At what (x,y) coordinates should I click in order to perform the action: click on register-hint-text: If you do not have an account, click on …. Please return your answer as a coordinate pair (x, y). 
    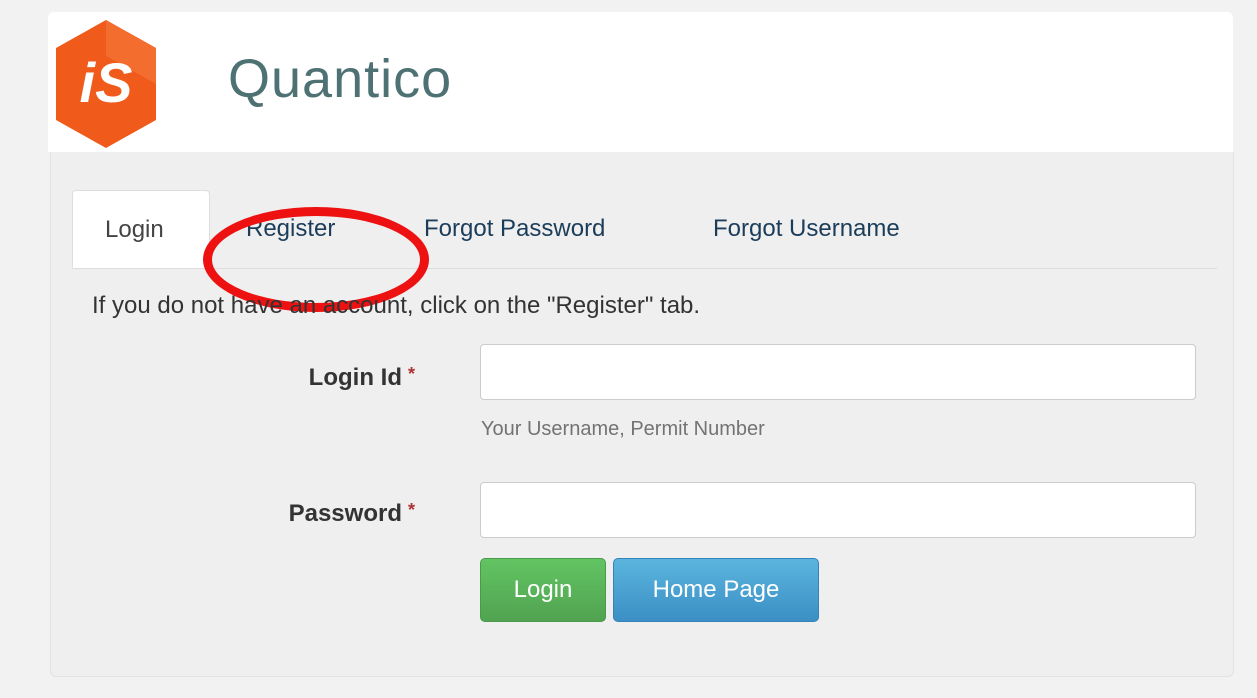
    Looking at the image, I should click on (396, 305).